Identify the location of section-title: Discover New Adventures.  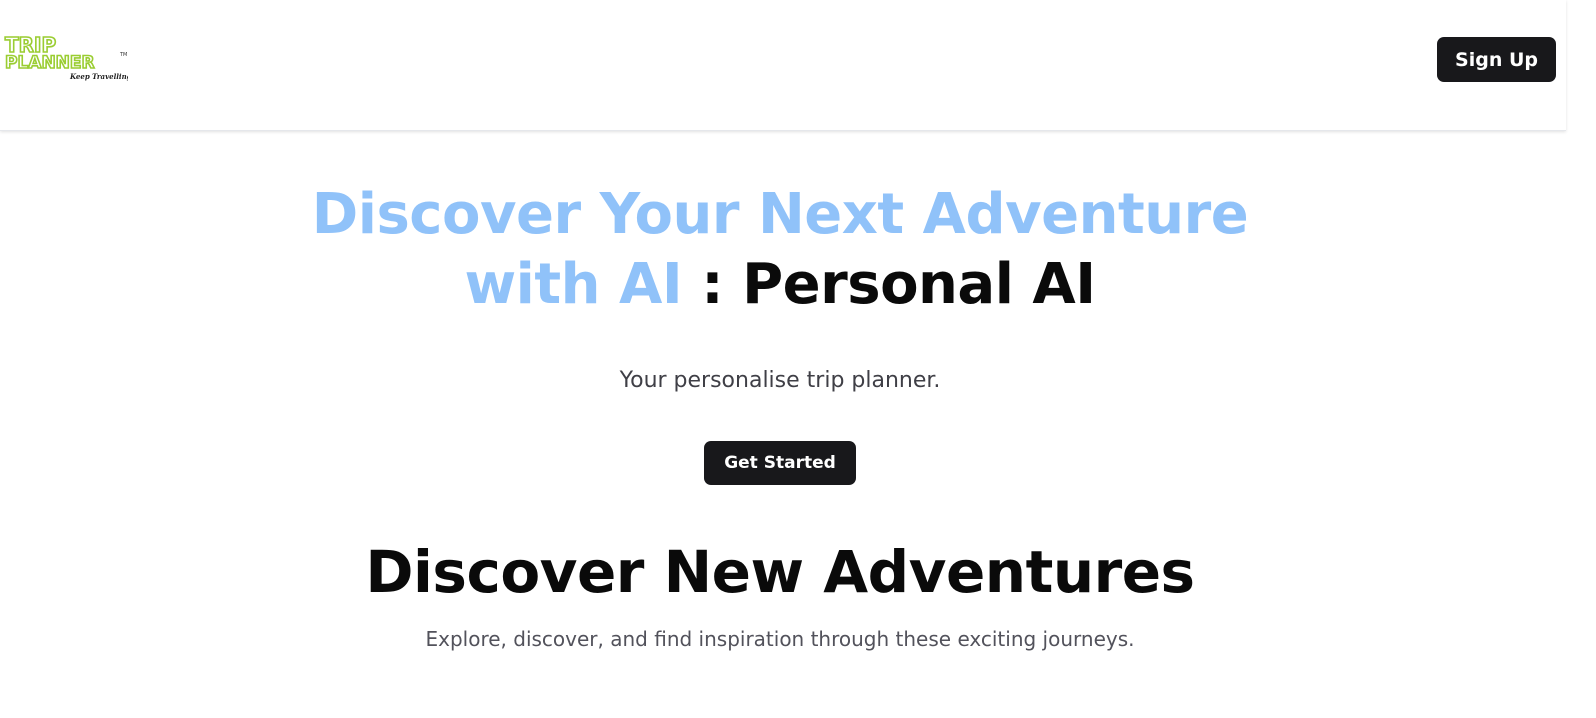
(780, 572).